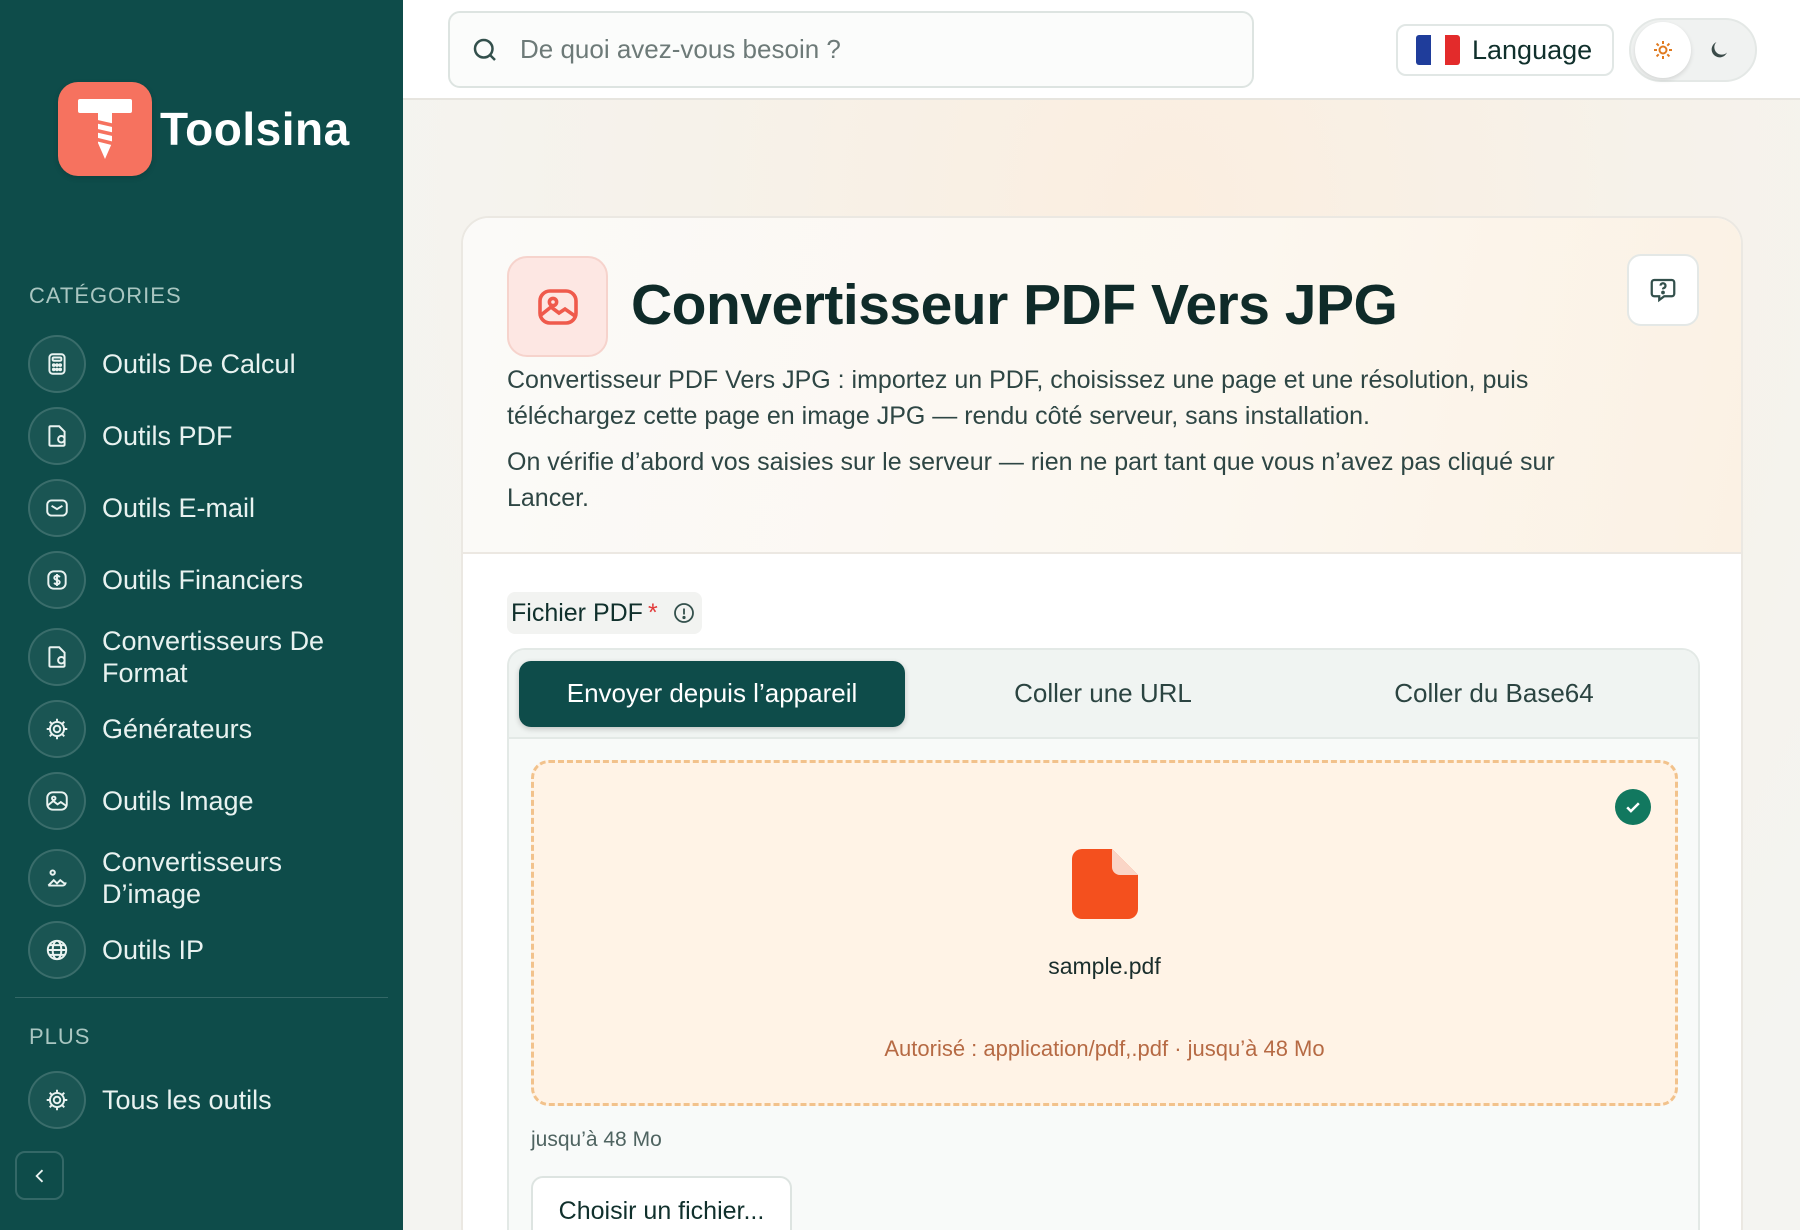  Describe the element at coordinates (178, 801) in the screenshot. I see `sidebar-item-label: Outils Image` at that location.